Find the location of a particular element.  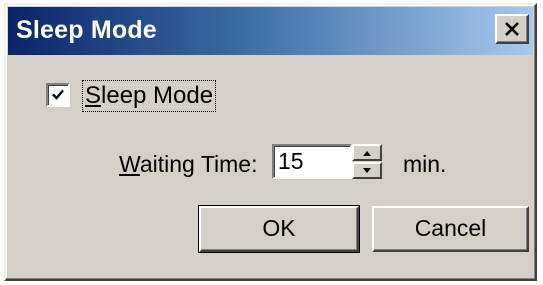

waiting-time-label: Waiting Time: is located at coordinates (188, 164).